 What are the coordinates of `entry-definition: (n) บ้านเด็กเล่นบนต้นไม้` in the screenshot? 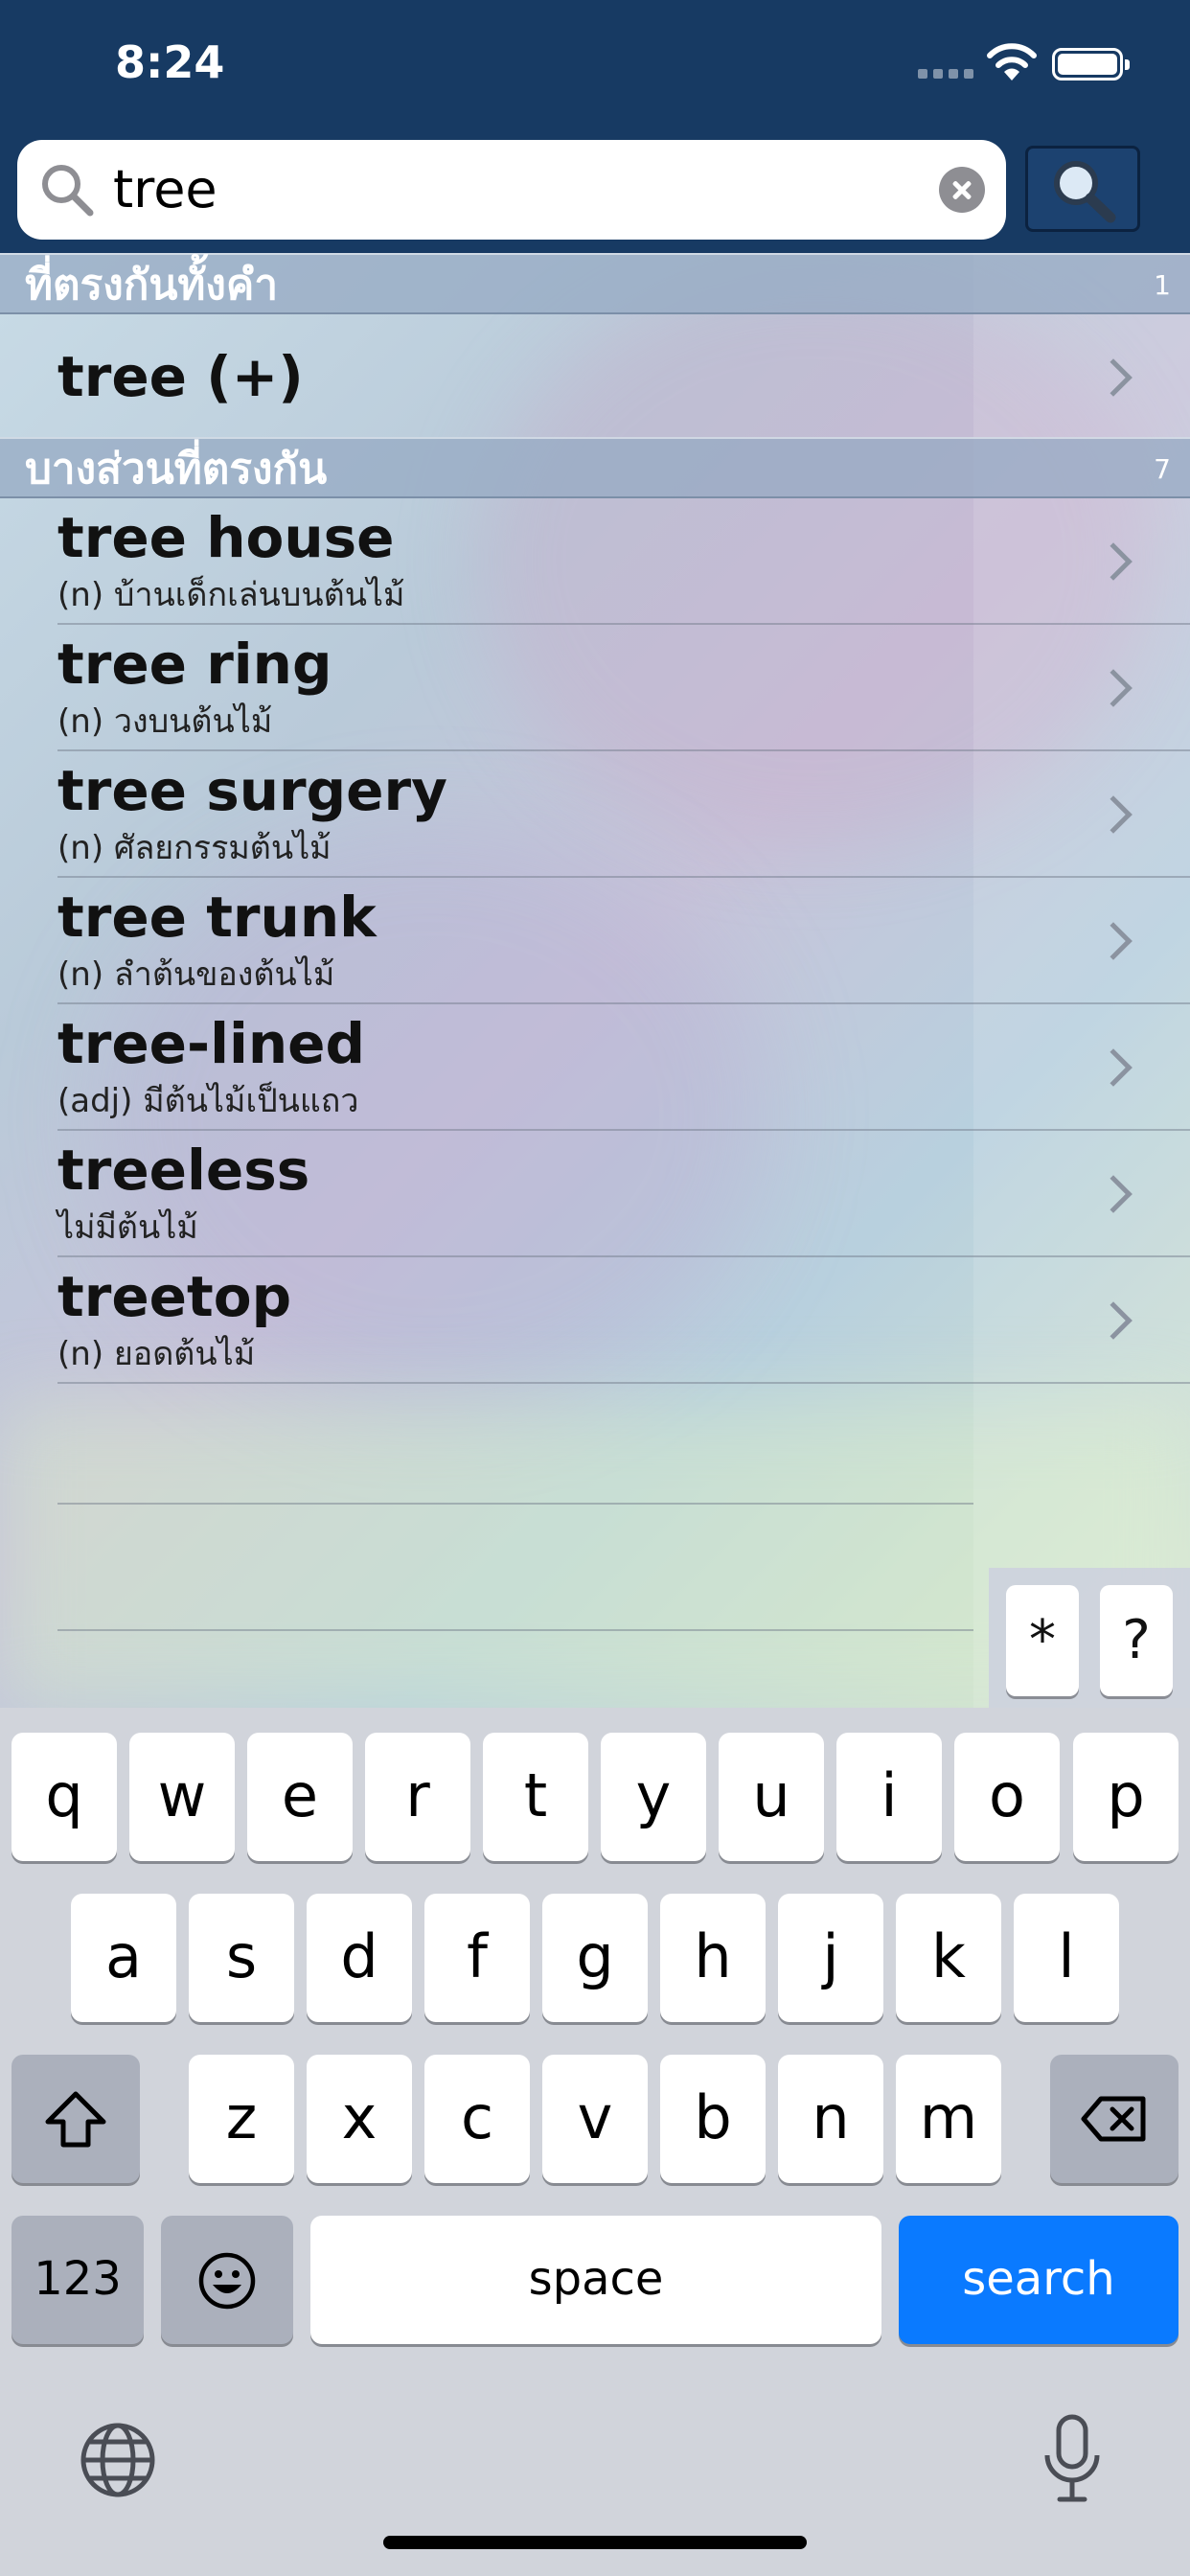 It's located at (231, 595).